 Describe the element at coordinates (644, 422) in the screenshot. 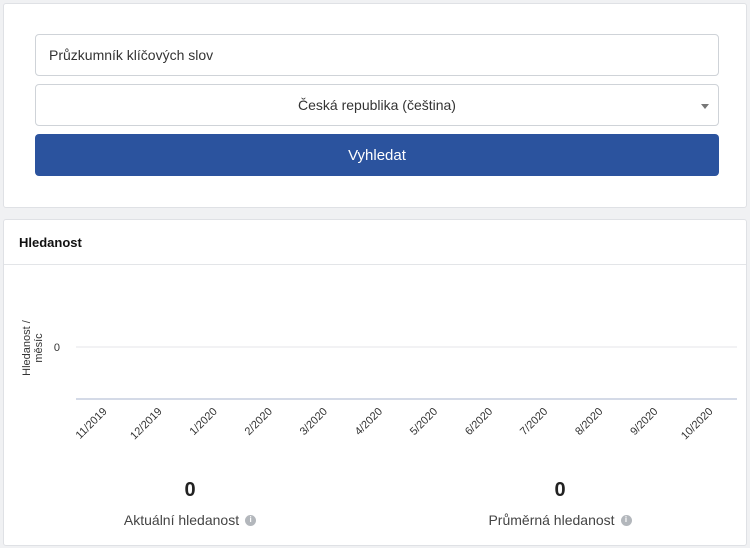

I see `x-tick-label: 9/2020` at that location.